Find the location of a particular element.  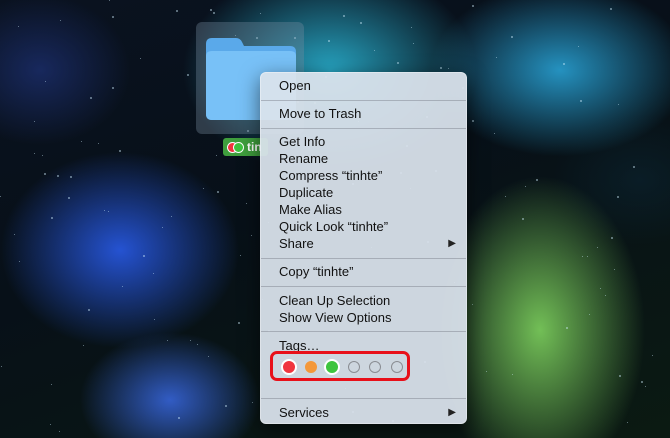

menu-item-quick-look: Quick Look “tinhte” is located at coordinates (368, 226).